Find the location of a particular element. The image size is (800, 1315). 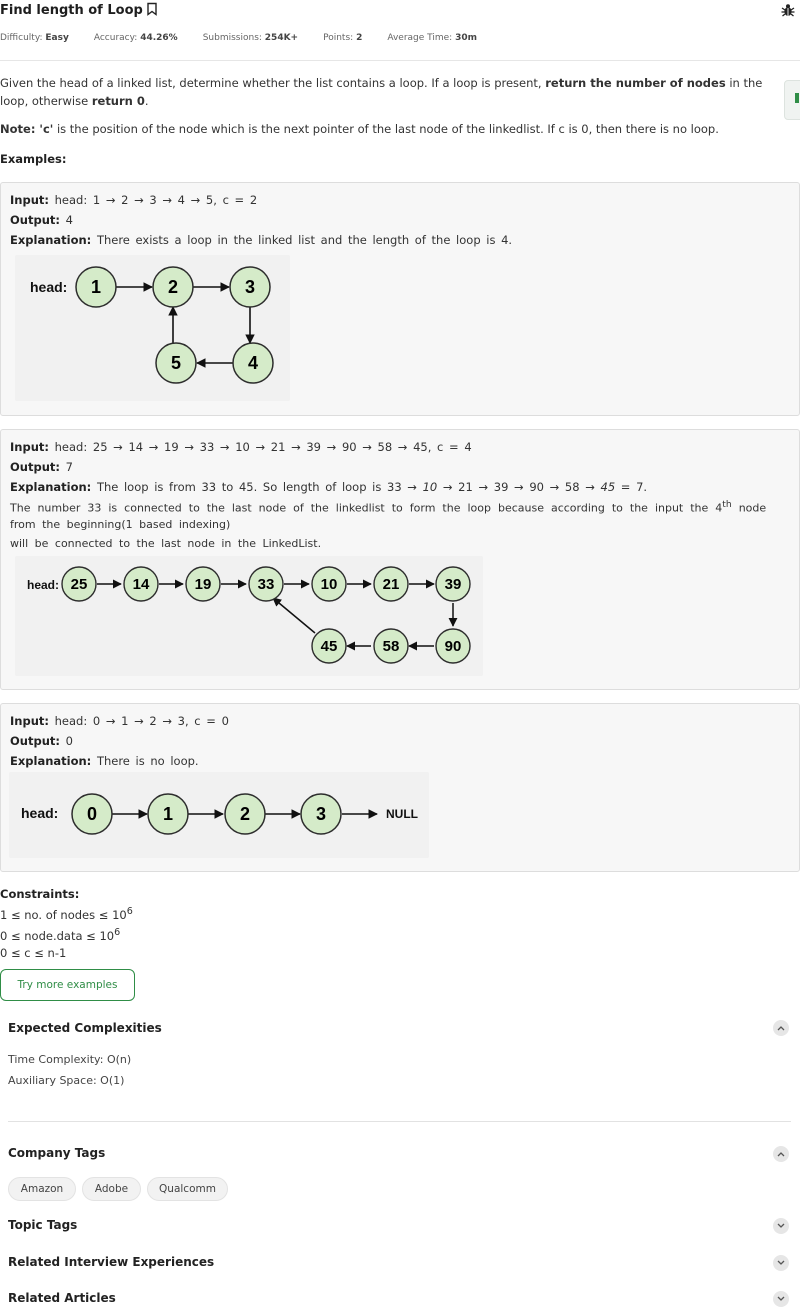

desc-bold2: return 0 is located at coordinates (118, 101).